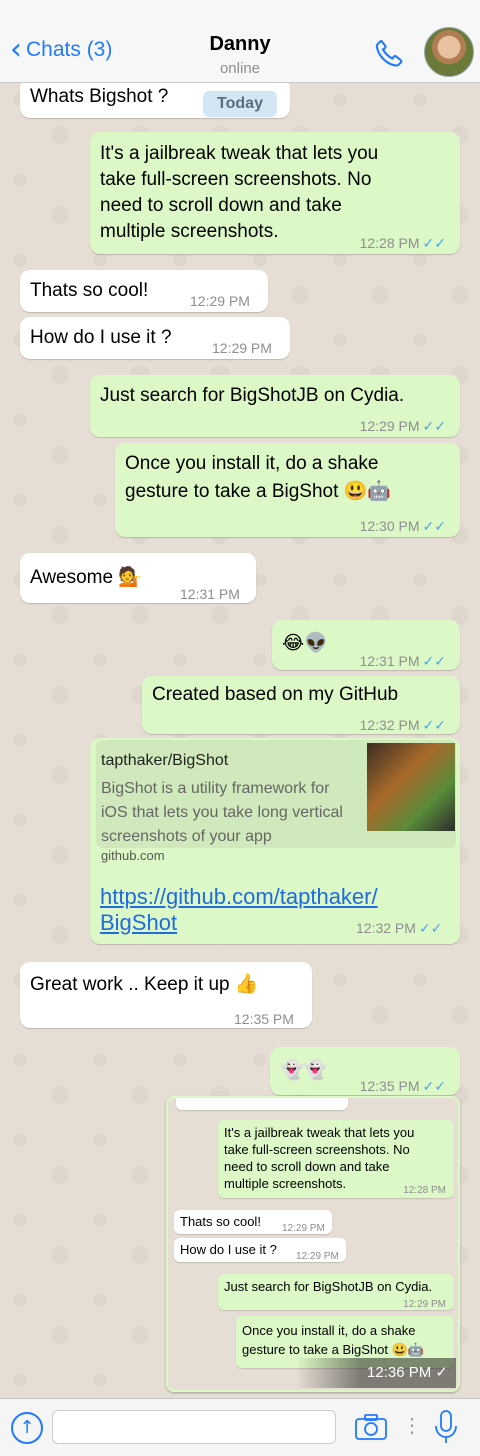 This screenshot has height=1456, width=480. I want to click on day-badge: Today, so click(240, 104).